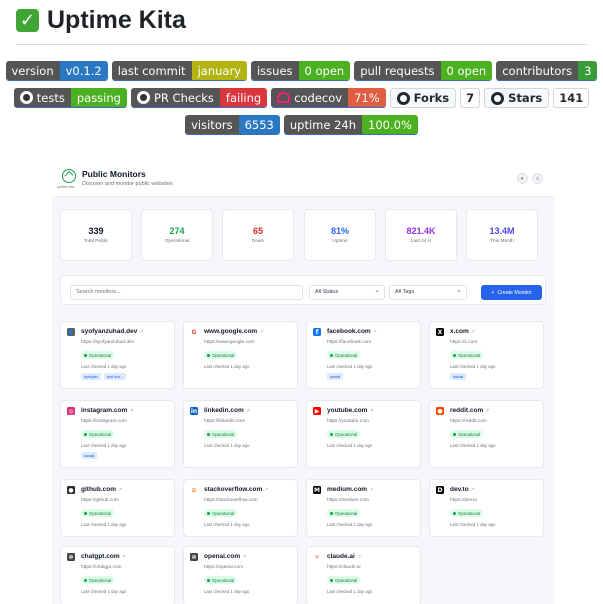 Image resolution: width=603 pixels, height=604 pixels. Describe the element at coordinates (350, 125) in the screenshot. I see `uptime-badge: uptime 24h 100.0%` at that location.